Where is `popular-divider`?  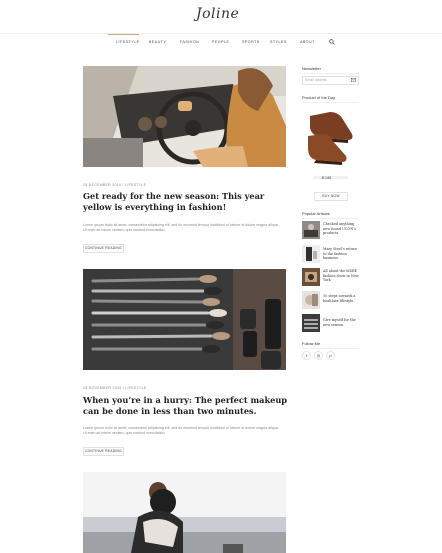
popular-divider is located at coordinates (330, 218).